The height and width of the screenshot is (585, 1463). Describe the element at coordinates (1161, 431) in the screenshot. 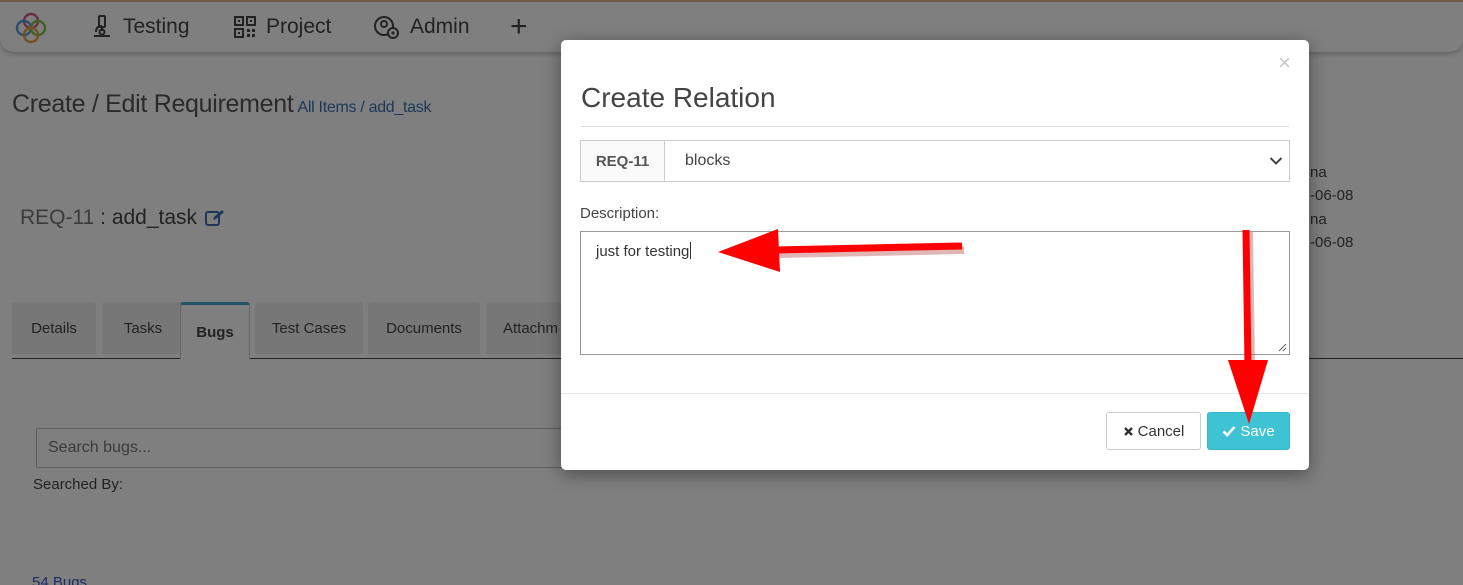

I see `cancel-button-label: Cancel` at that location.